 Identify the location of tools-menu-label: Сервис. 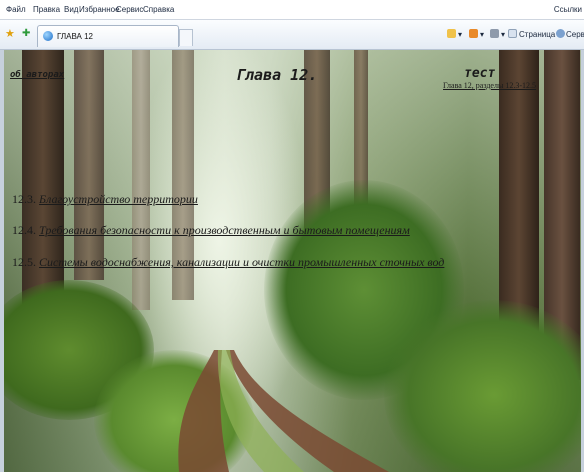
(575, 34).